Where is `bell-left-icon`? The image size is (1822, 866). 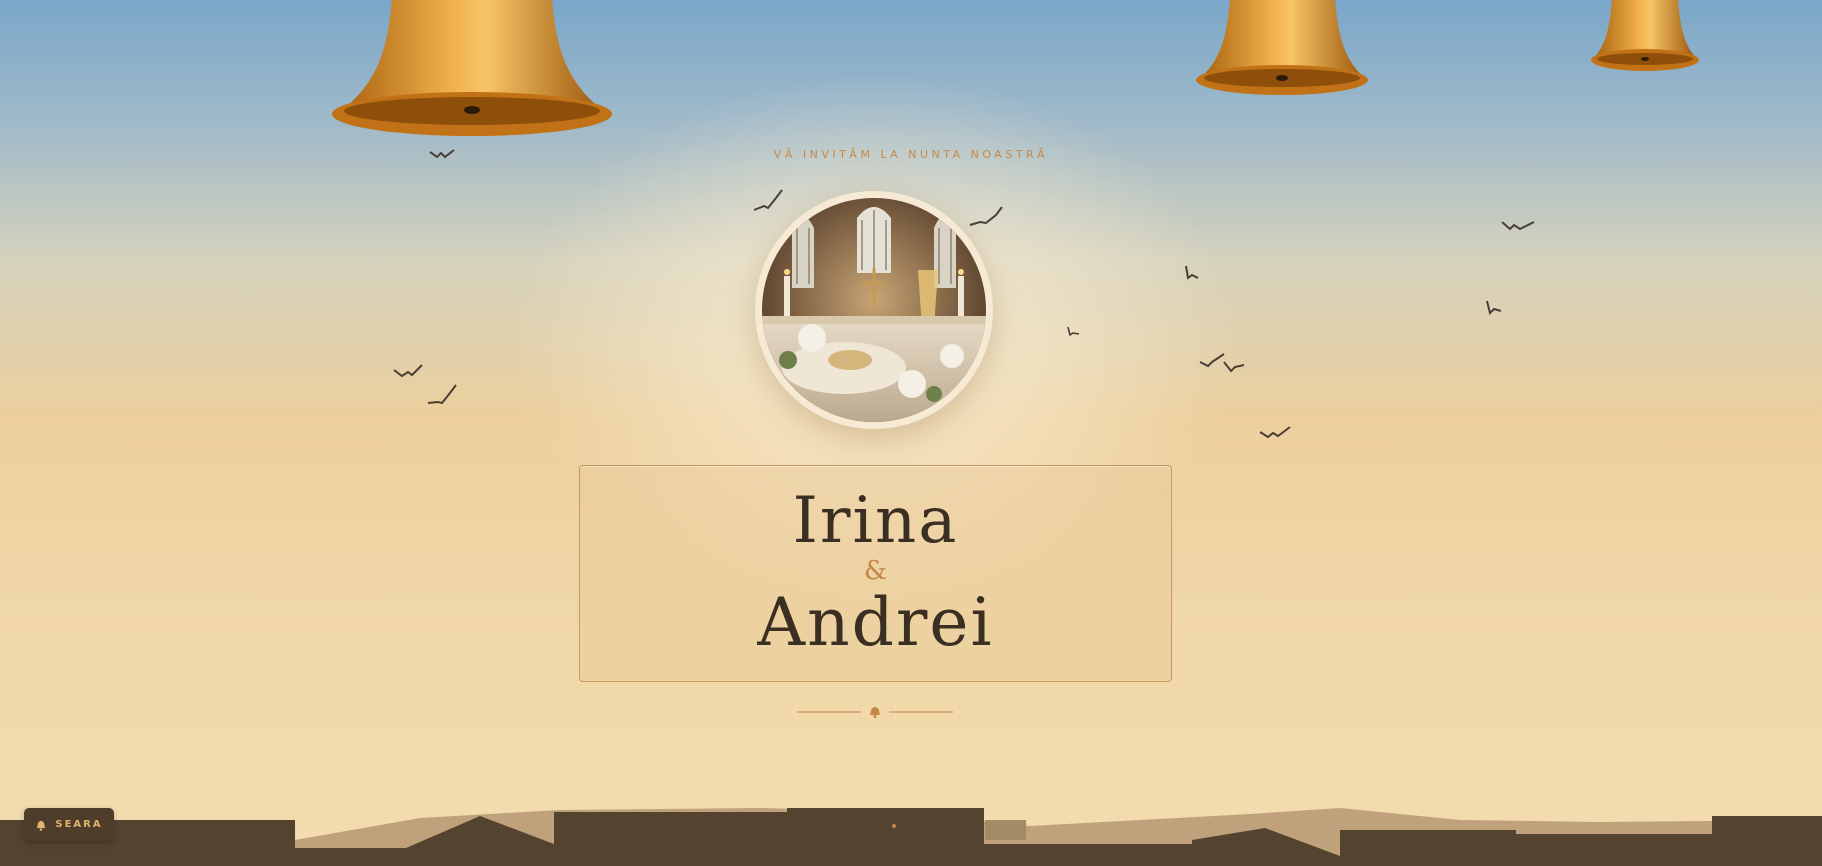 bell-left-icon is located at coordinates (472, 71).